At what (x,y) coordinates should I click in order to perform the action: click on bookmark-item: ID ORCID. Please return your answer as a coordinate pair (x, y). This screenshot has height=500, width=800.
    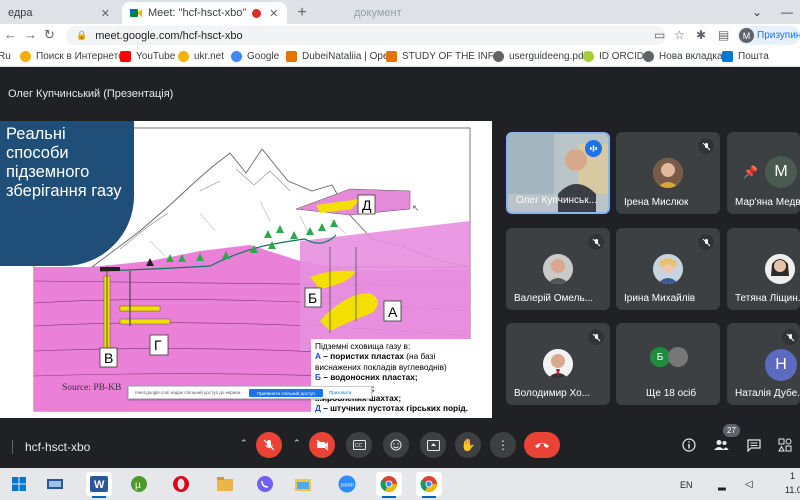
    Looking at the image, I should click on (613, 56).